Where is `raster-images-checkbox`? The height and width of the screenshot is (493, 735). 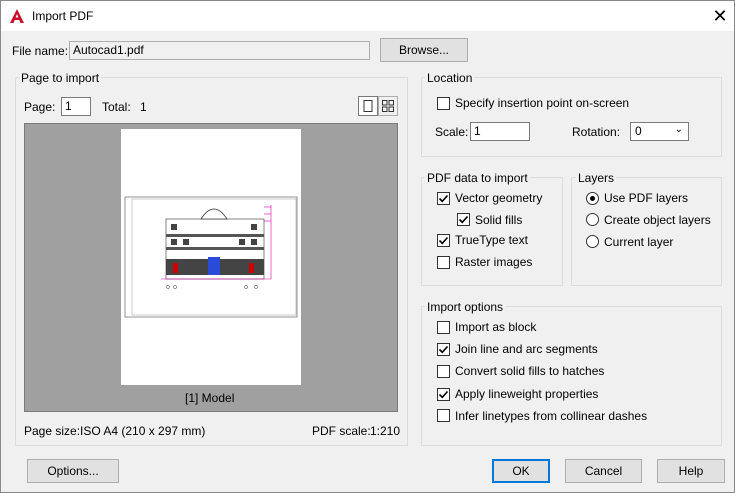
raster-images-checkbox is located at coordinates (443, 262).